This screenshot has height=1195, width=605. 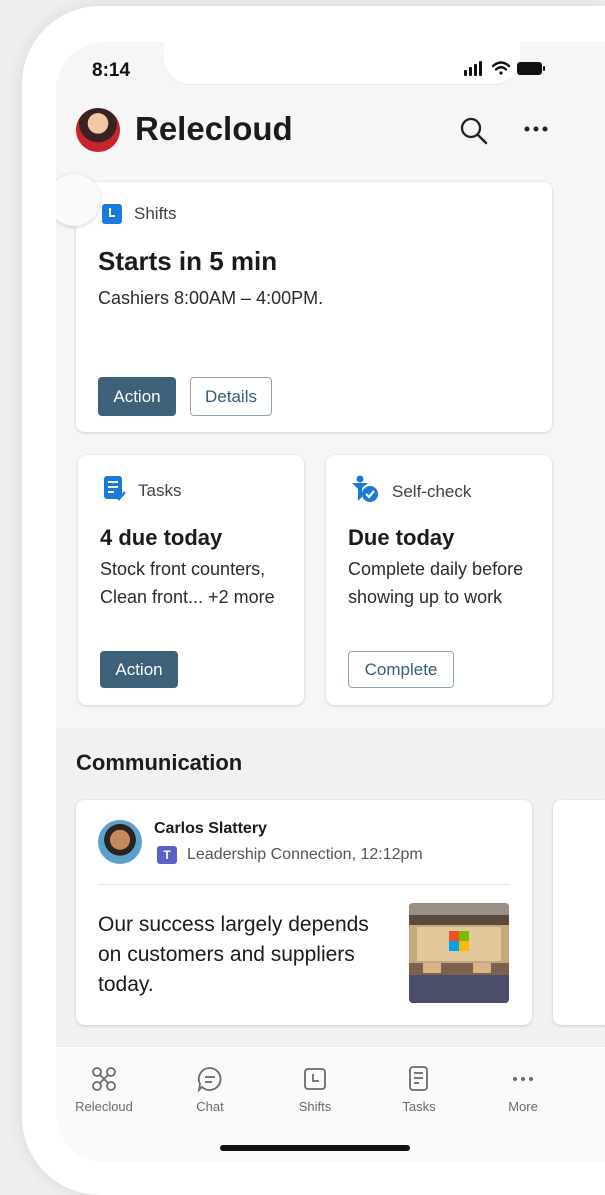 I want to click on status-time: 8:14, so click(x=111, y=70).